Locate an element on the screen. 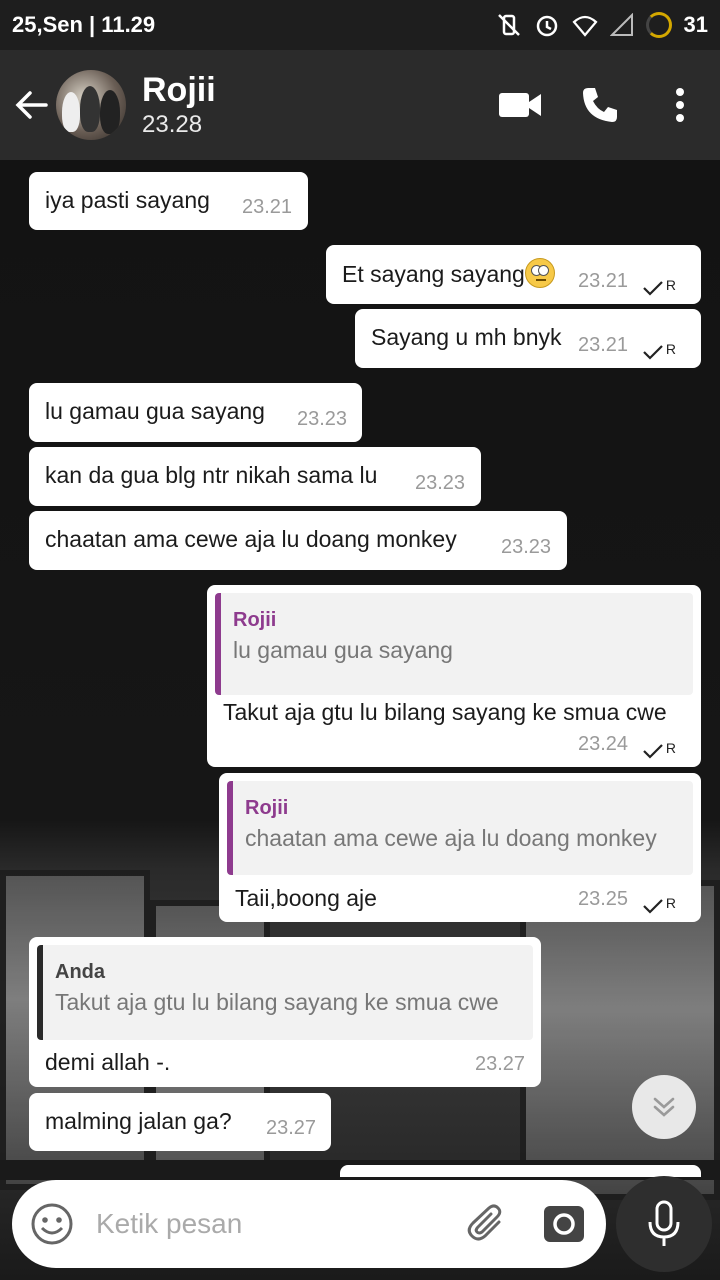  mic-icon is located at coordinates (664, 1223).